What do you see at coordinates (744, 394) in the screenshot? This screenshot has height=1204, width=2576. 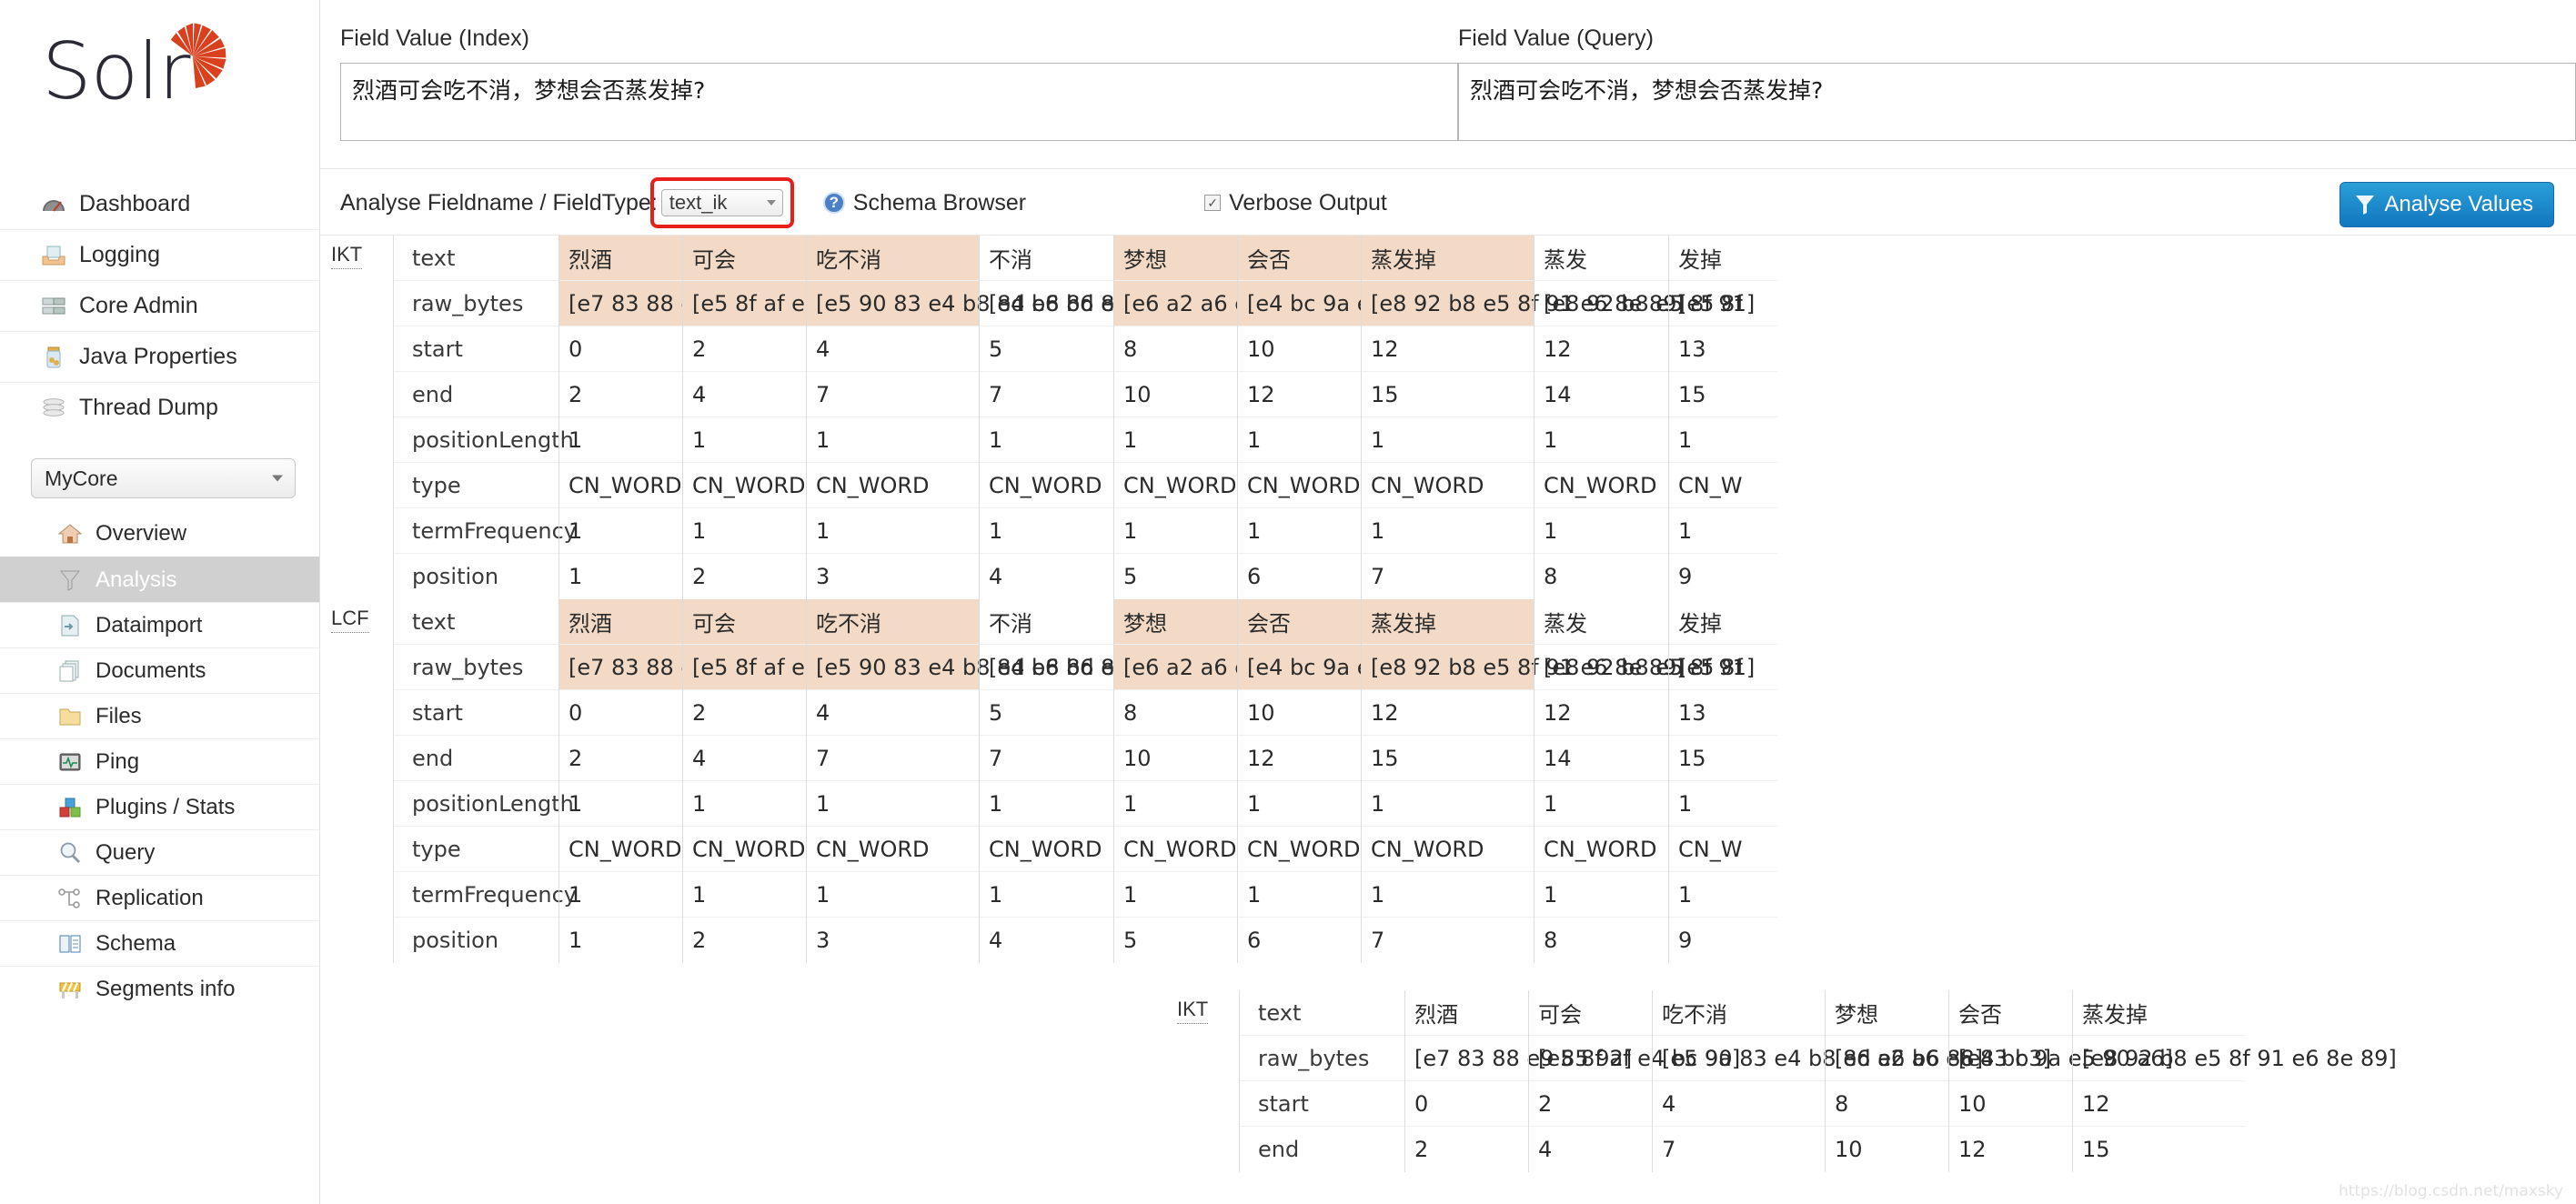 I see `analysis-cell-end: 4` at bounding box center [744, 394].